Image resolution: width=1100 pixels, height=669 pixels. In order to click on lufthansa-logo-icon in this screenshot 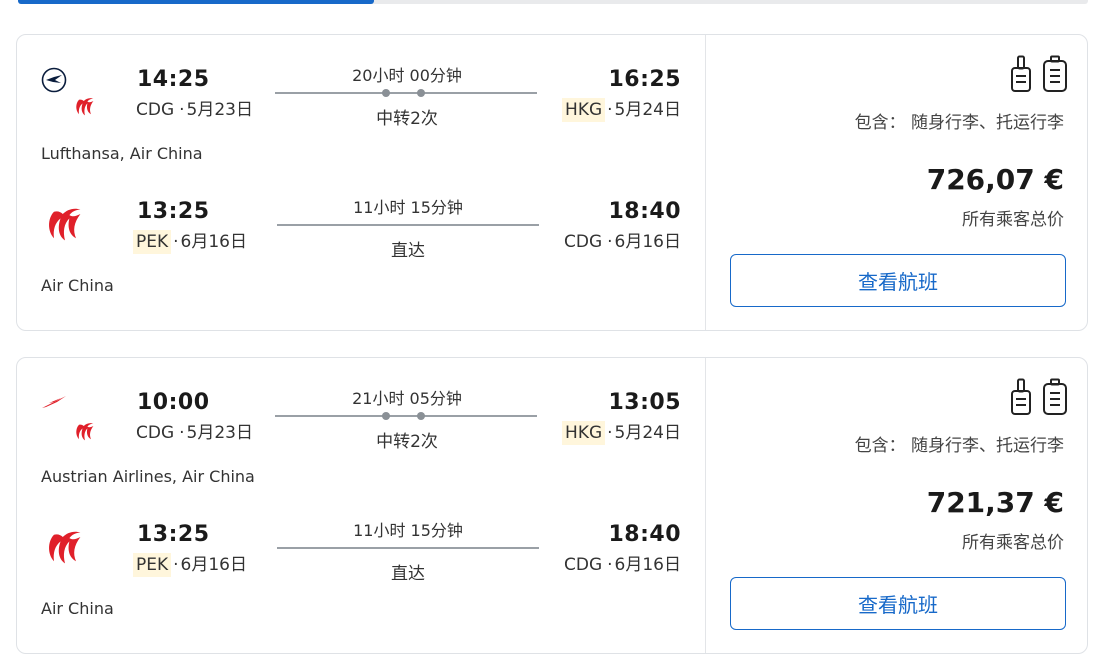, I will do `click(54, 80)`.